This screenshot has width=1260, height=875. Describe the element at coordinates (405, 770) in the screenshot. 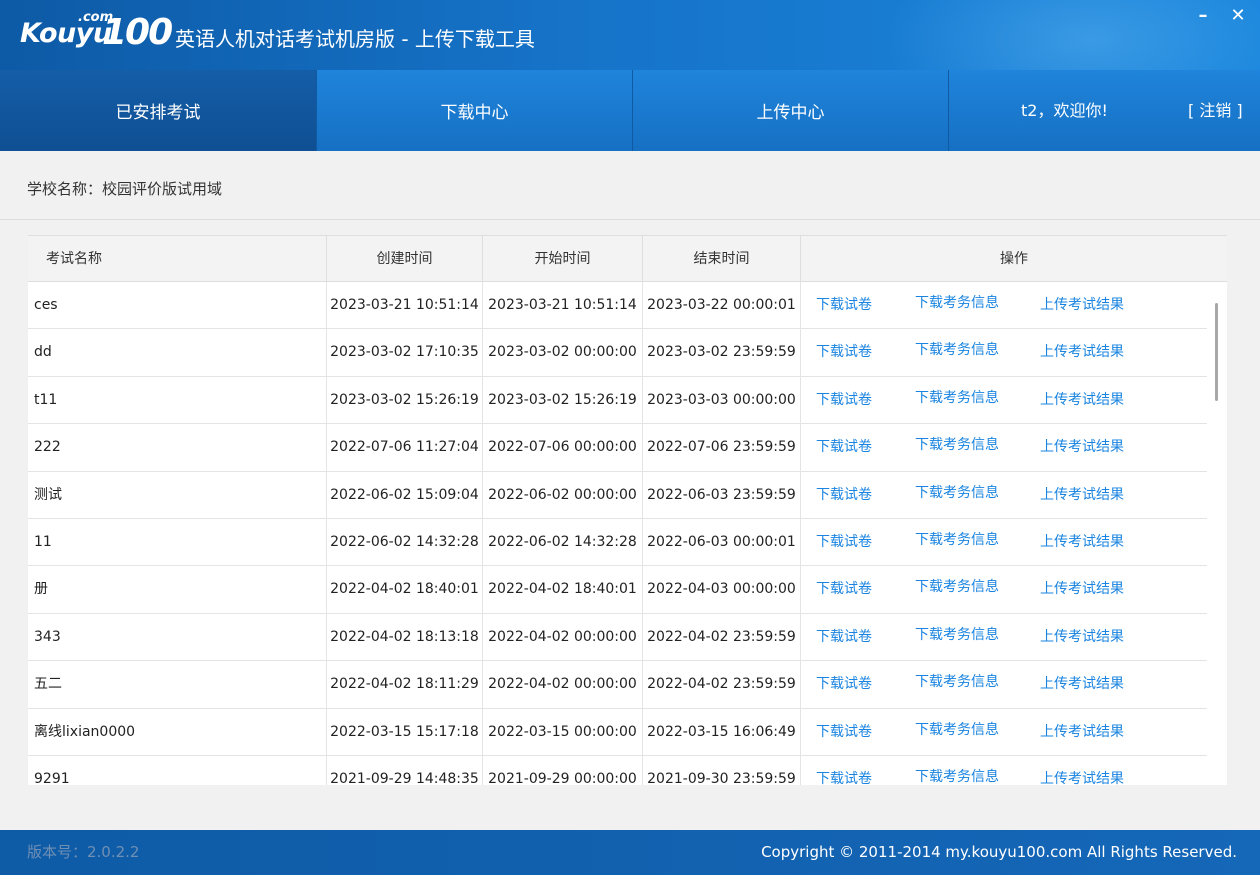

I see `cell-created-time: 2021-09-29 14:48:35` at that location.